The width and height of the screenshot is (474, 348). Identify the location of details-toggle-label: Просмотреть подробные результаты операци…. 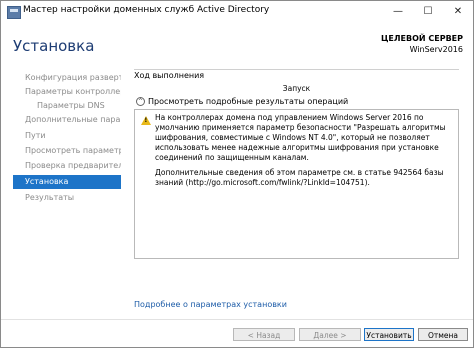
(248, 101).